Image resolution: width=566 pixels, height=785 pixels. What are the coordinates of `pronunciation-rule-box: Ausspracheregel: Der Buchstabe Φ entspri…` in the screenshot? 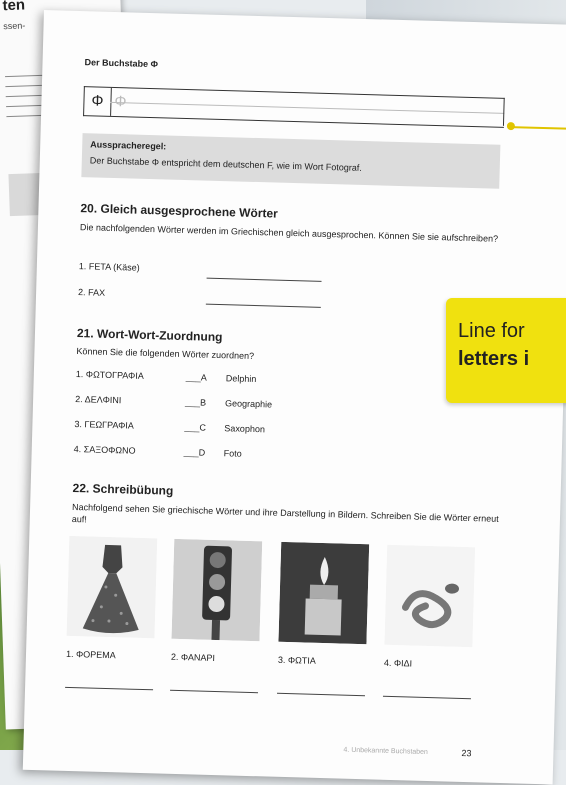 It's located at (291, 161).